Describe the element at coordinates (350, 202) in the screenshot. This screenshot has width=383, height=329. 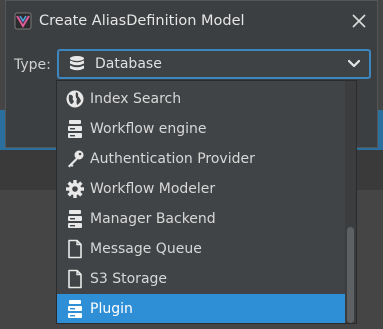
I see `dropdown-scrollbar` at that location.